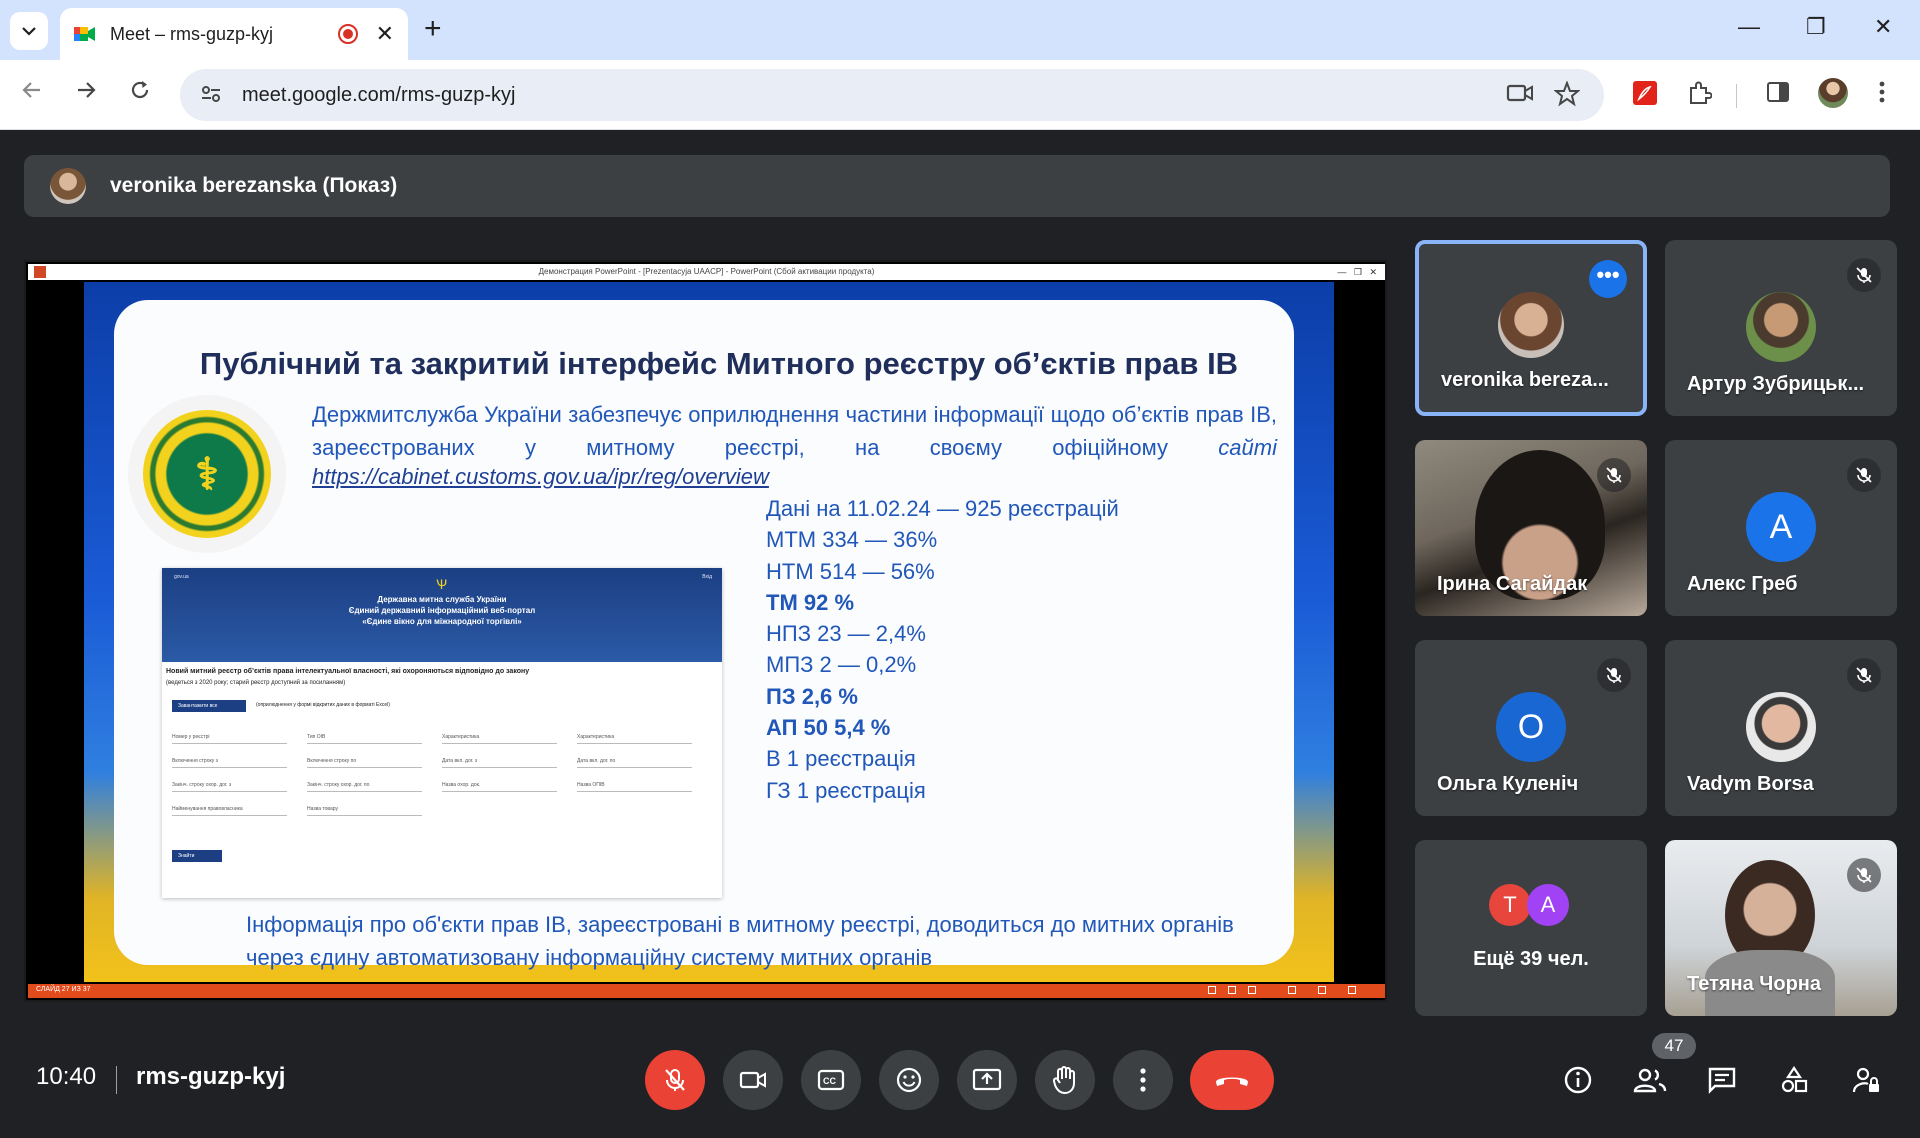  I want to click on profile-avatar, so click(1833, 93).